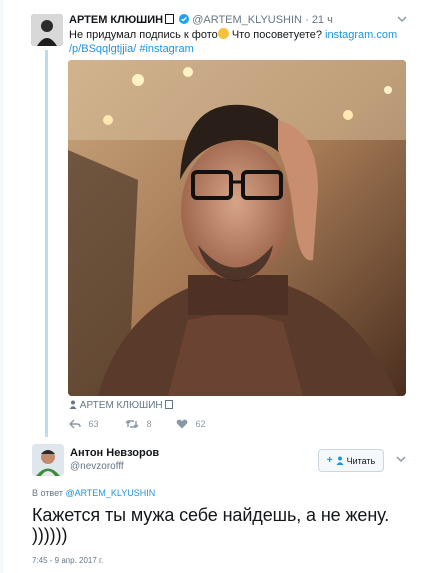 This screenshot has height=573, width=436. What do you see at coordinates (50, 535) in the screenshot?
I see `reply-text-line: ))))))` at bounding box center [50, 535].